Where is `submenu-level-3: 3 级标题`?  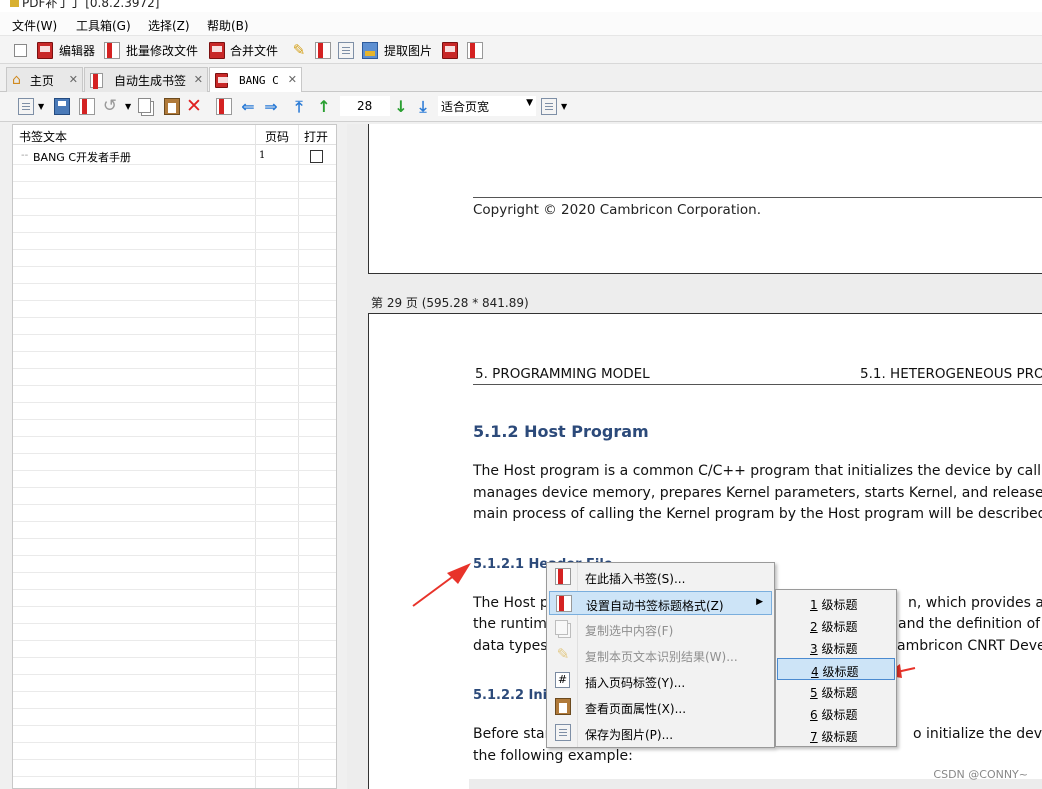
submenu-level-3: 3 级标题 is located at coordinates (836, 647).